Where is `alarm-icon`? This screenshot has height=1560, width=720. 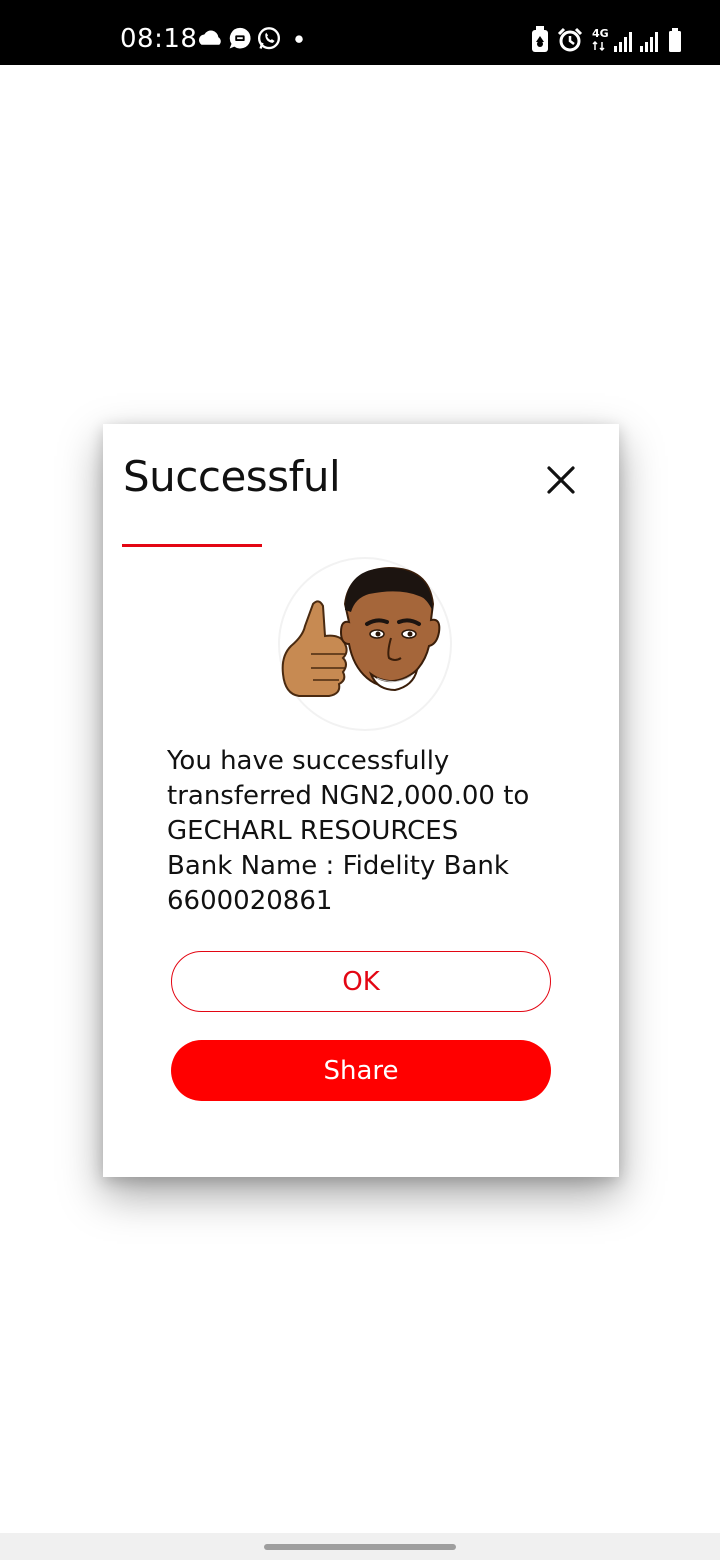 alarm-icon is located at coordinates (570, 39).